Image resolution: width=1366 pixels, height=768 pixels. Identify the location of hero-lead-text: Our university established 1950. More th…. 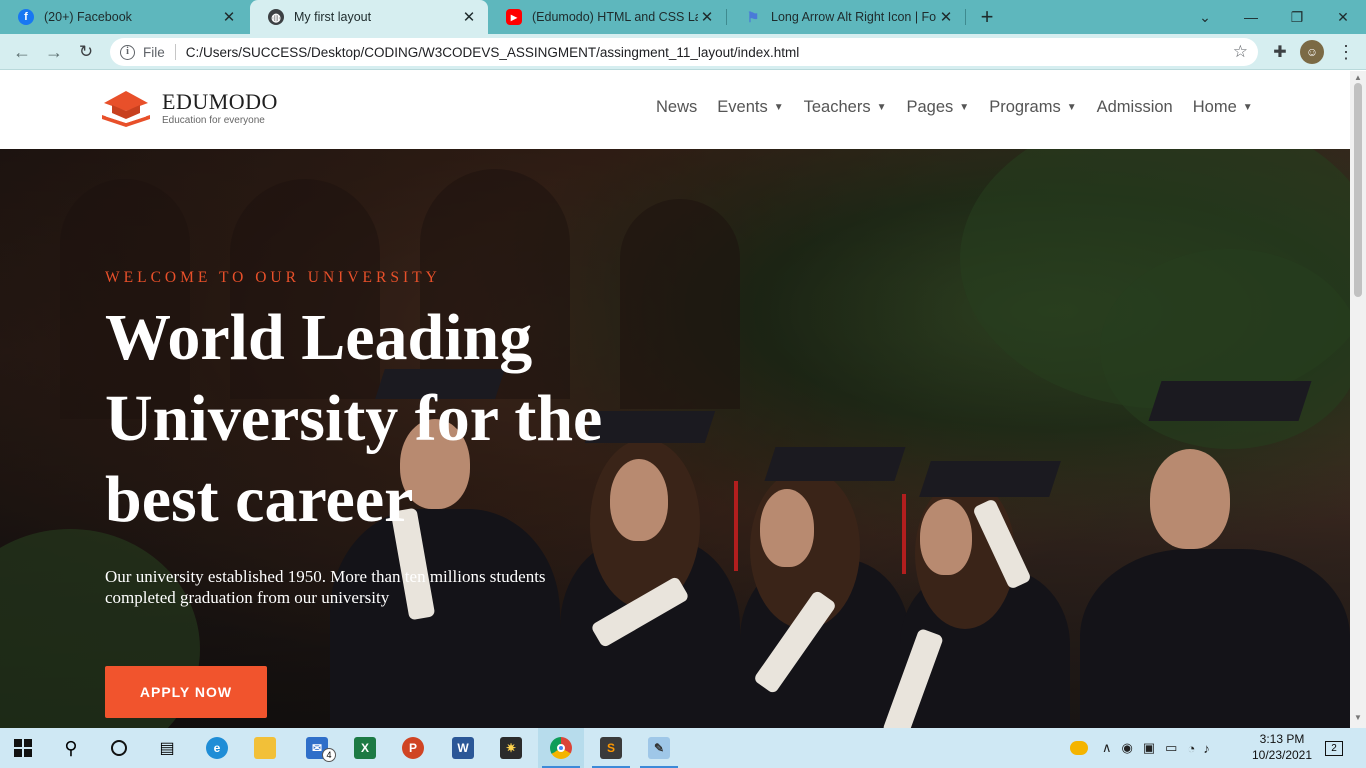
(325, 587).